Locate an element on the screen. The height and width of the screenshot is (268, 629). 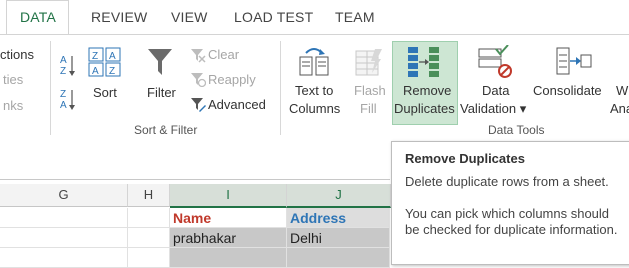
connections-partial: ctions is located at coordinates (17, 54).